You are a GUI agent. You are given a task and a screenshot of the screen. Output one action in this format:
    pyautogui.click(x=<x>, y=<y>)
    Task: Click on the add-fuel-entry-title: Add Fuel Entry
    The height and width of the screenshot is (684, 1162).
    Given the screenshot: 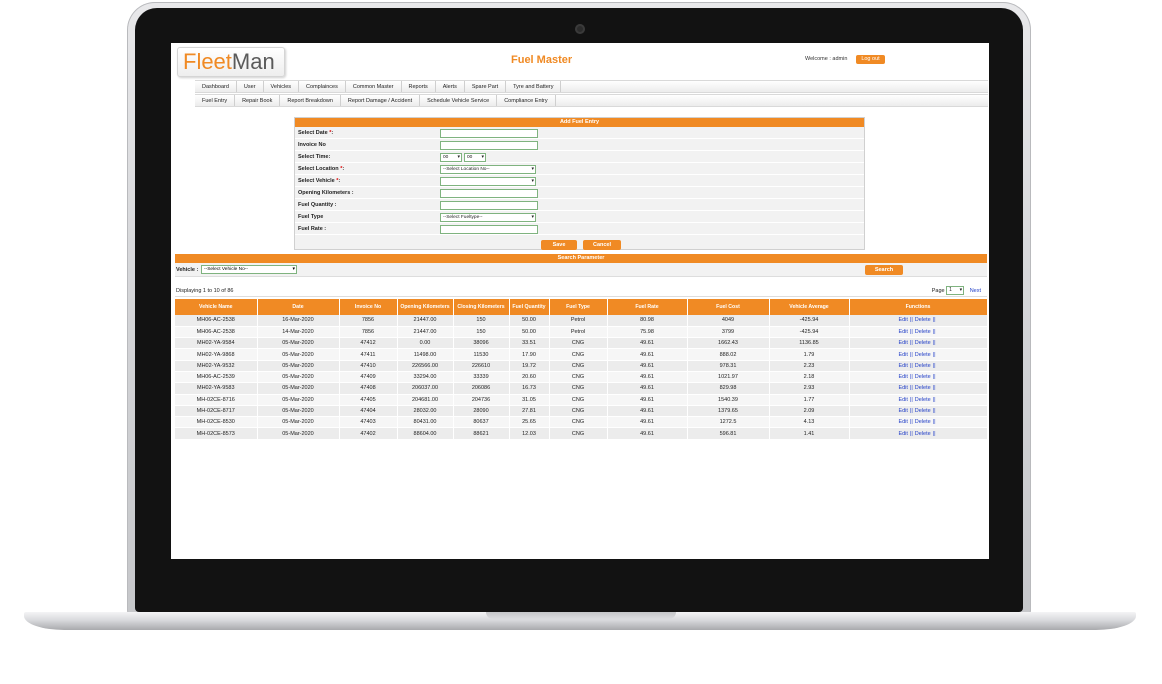 What is the action you would take?
    pyautogui.click(x=579, y=122)
    